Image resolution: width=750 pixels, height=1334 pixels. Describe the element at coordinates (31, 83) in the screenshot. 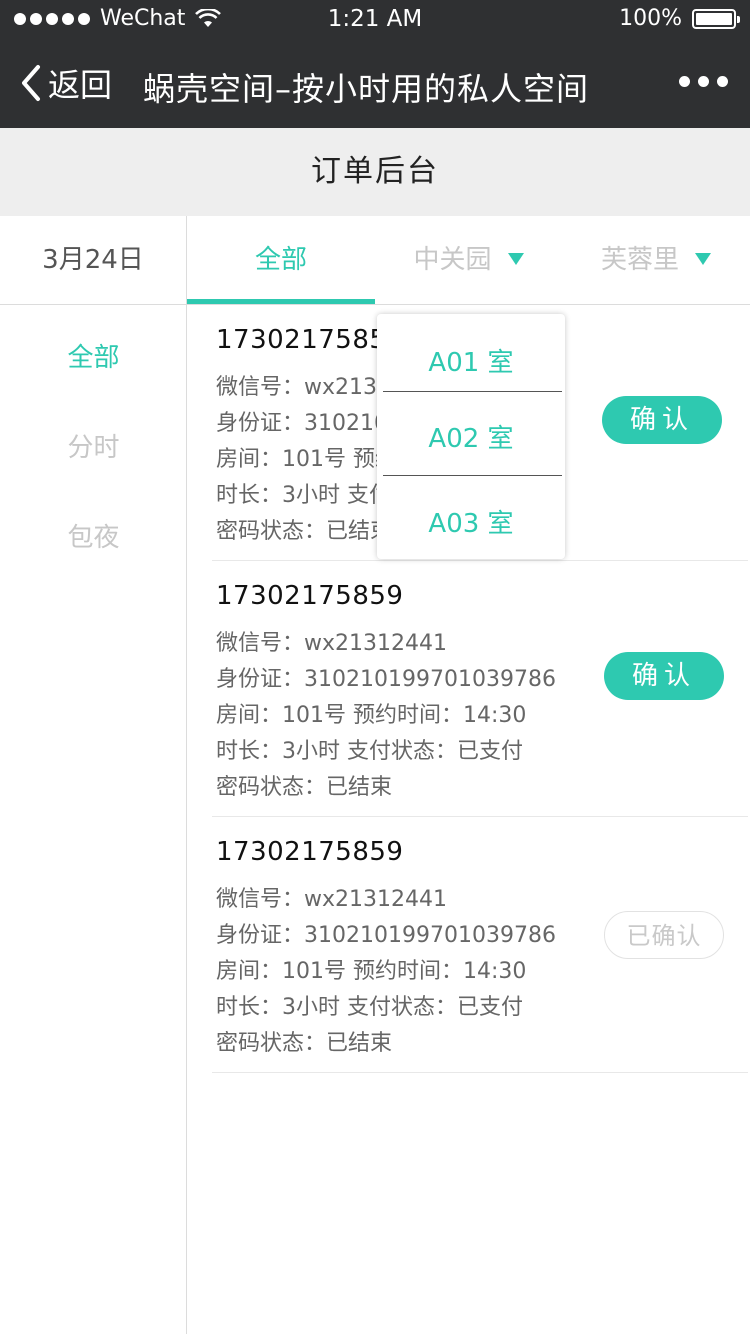

I see `chevron-left-icon` at that location.